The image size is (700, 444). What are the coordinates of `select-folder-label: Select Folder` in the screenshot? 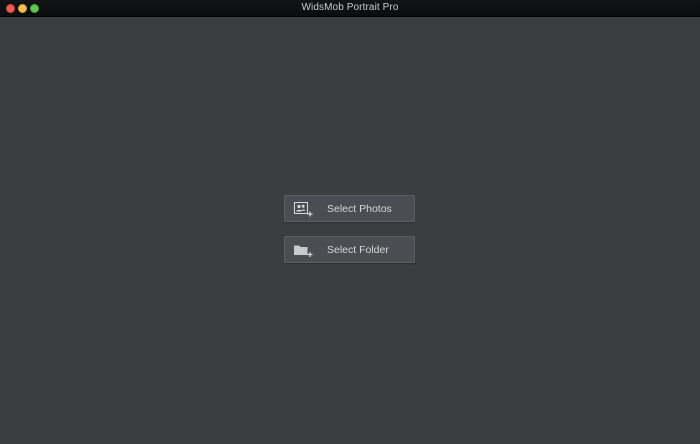 It's located at (358, 250).